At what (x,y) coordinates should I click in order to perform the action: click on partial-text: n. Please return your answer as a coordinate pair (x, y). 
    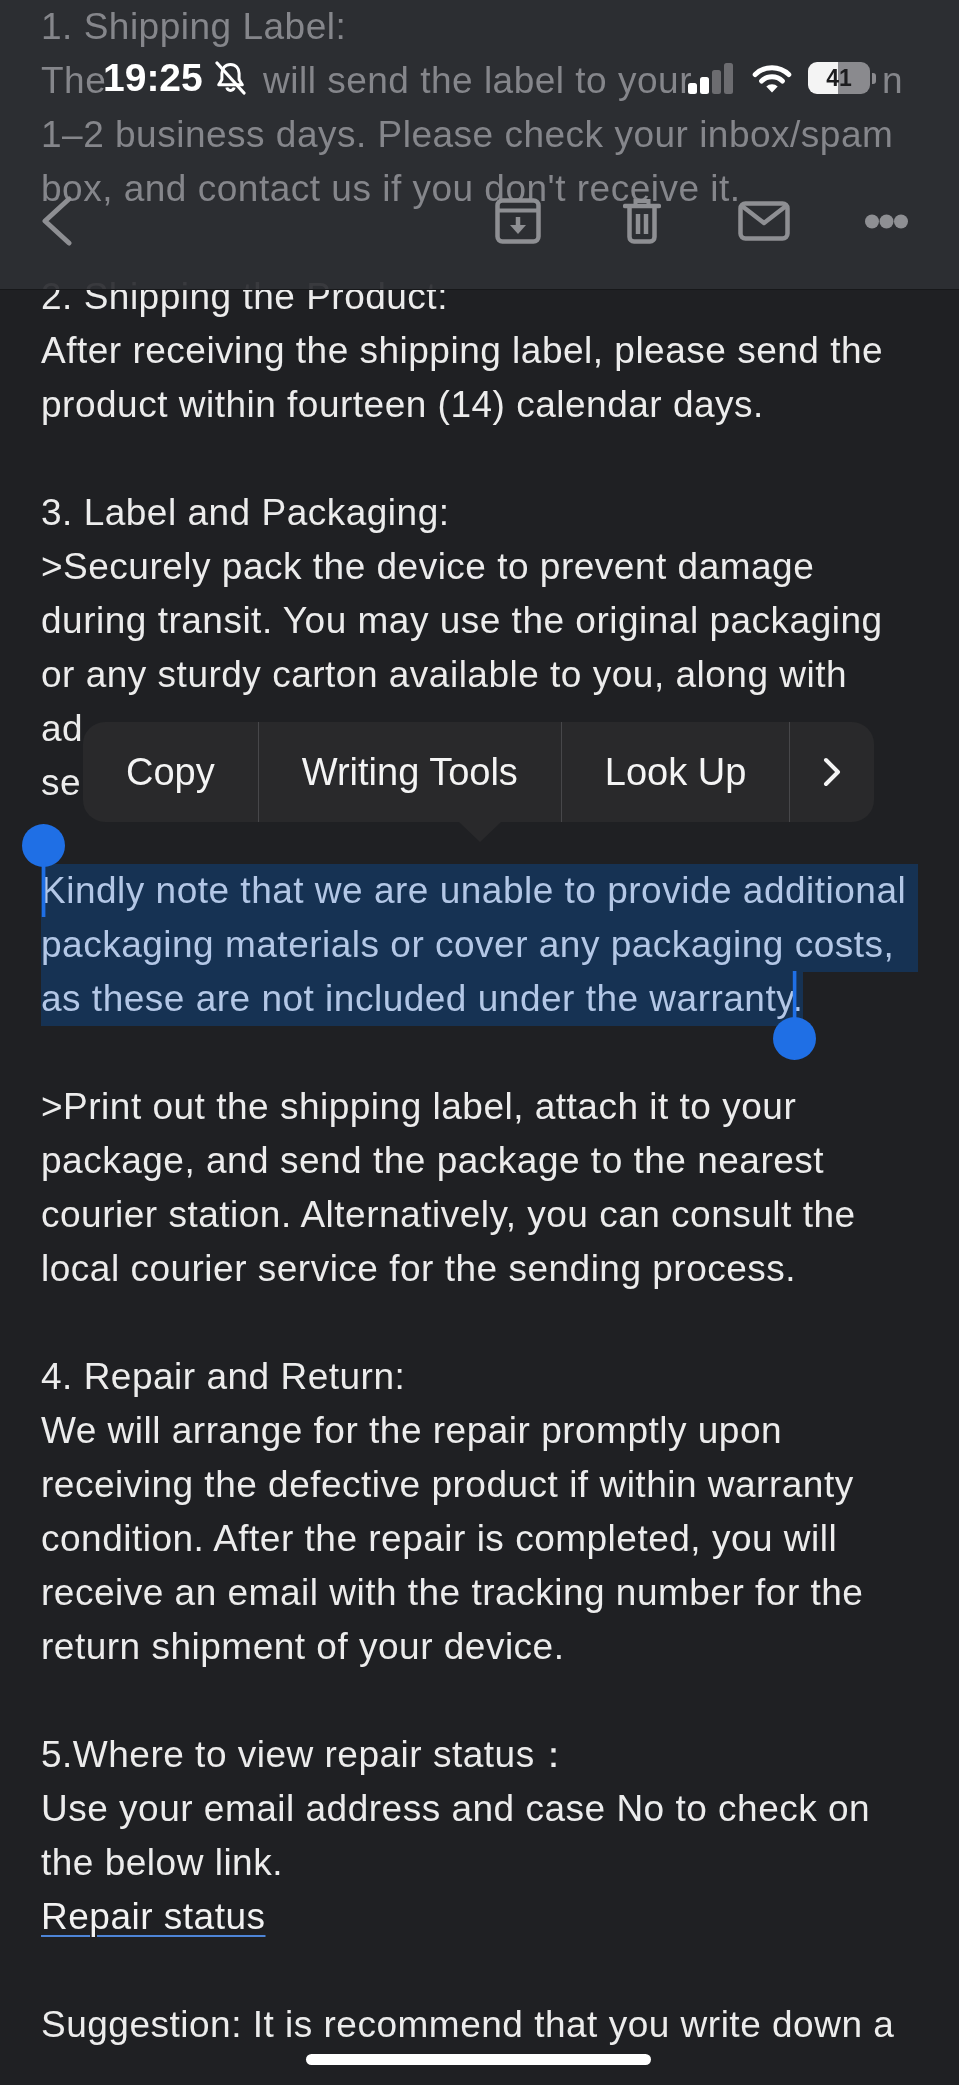
    Looking at the image, I should click on (893, 80).